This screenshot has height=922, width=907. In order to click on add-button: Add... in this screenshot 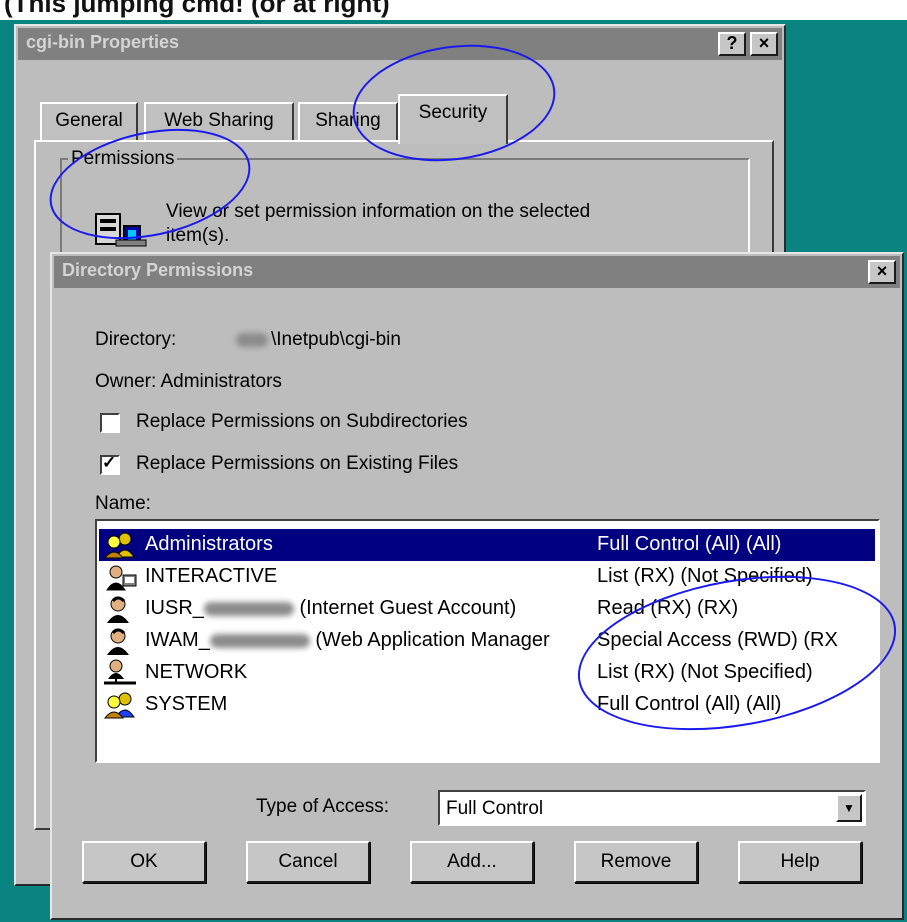, I will do `click(472, 862)`.